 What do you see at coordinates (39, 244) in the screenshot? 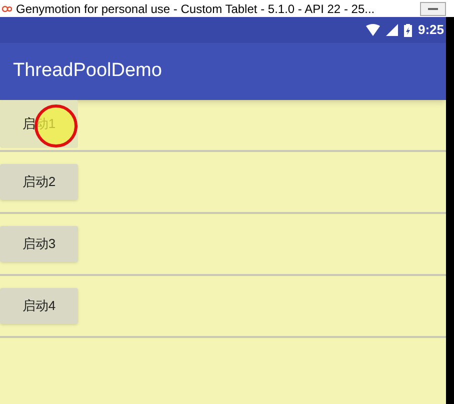
I see `start-button: 启动3` at bounding box center [39, 244].